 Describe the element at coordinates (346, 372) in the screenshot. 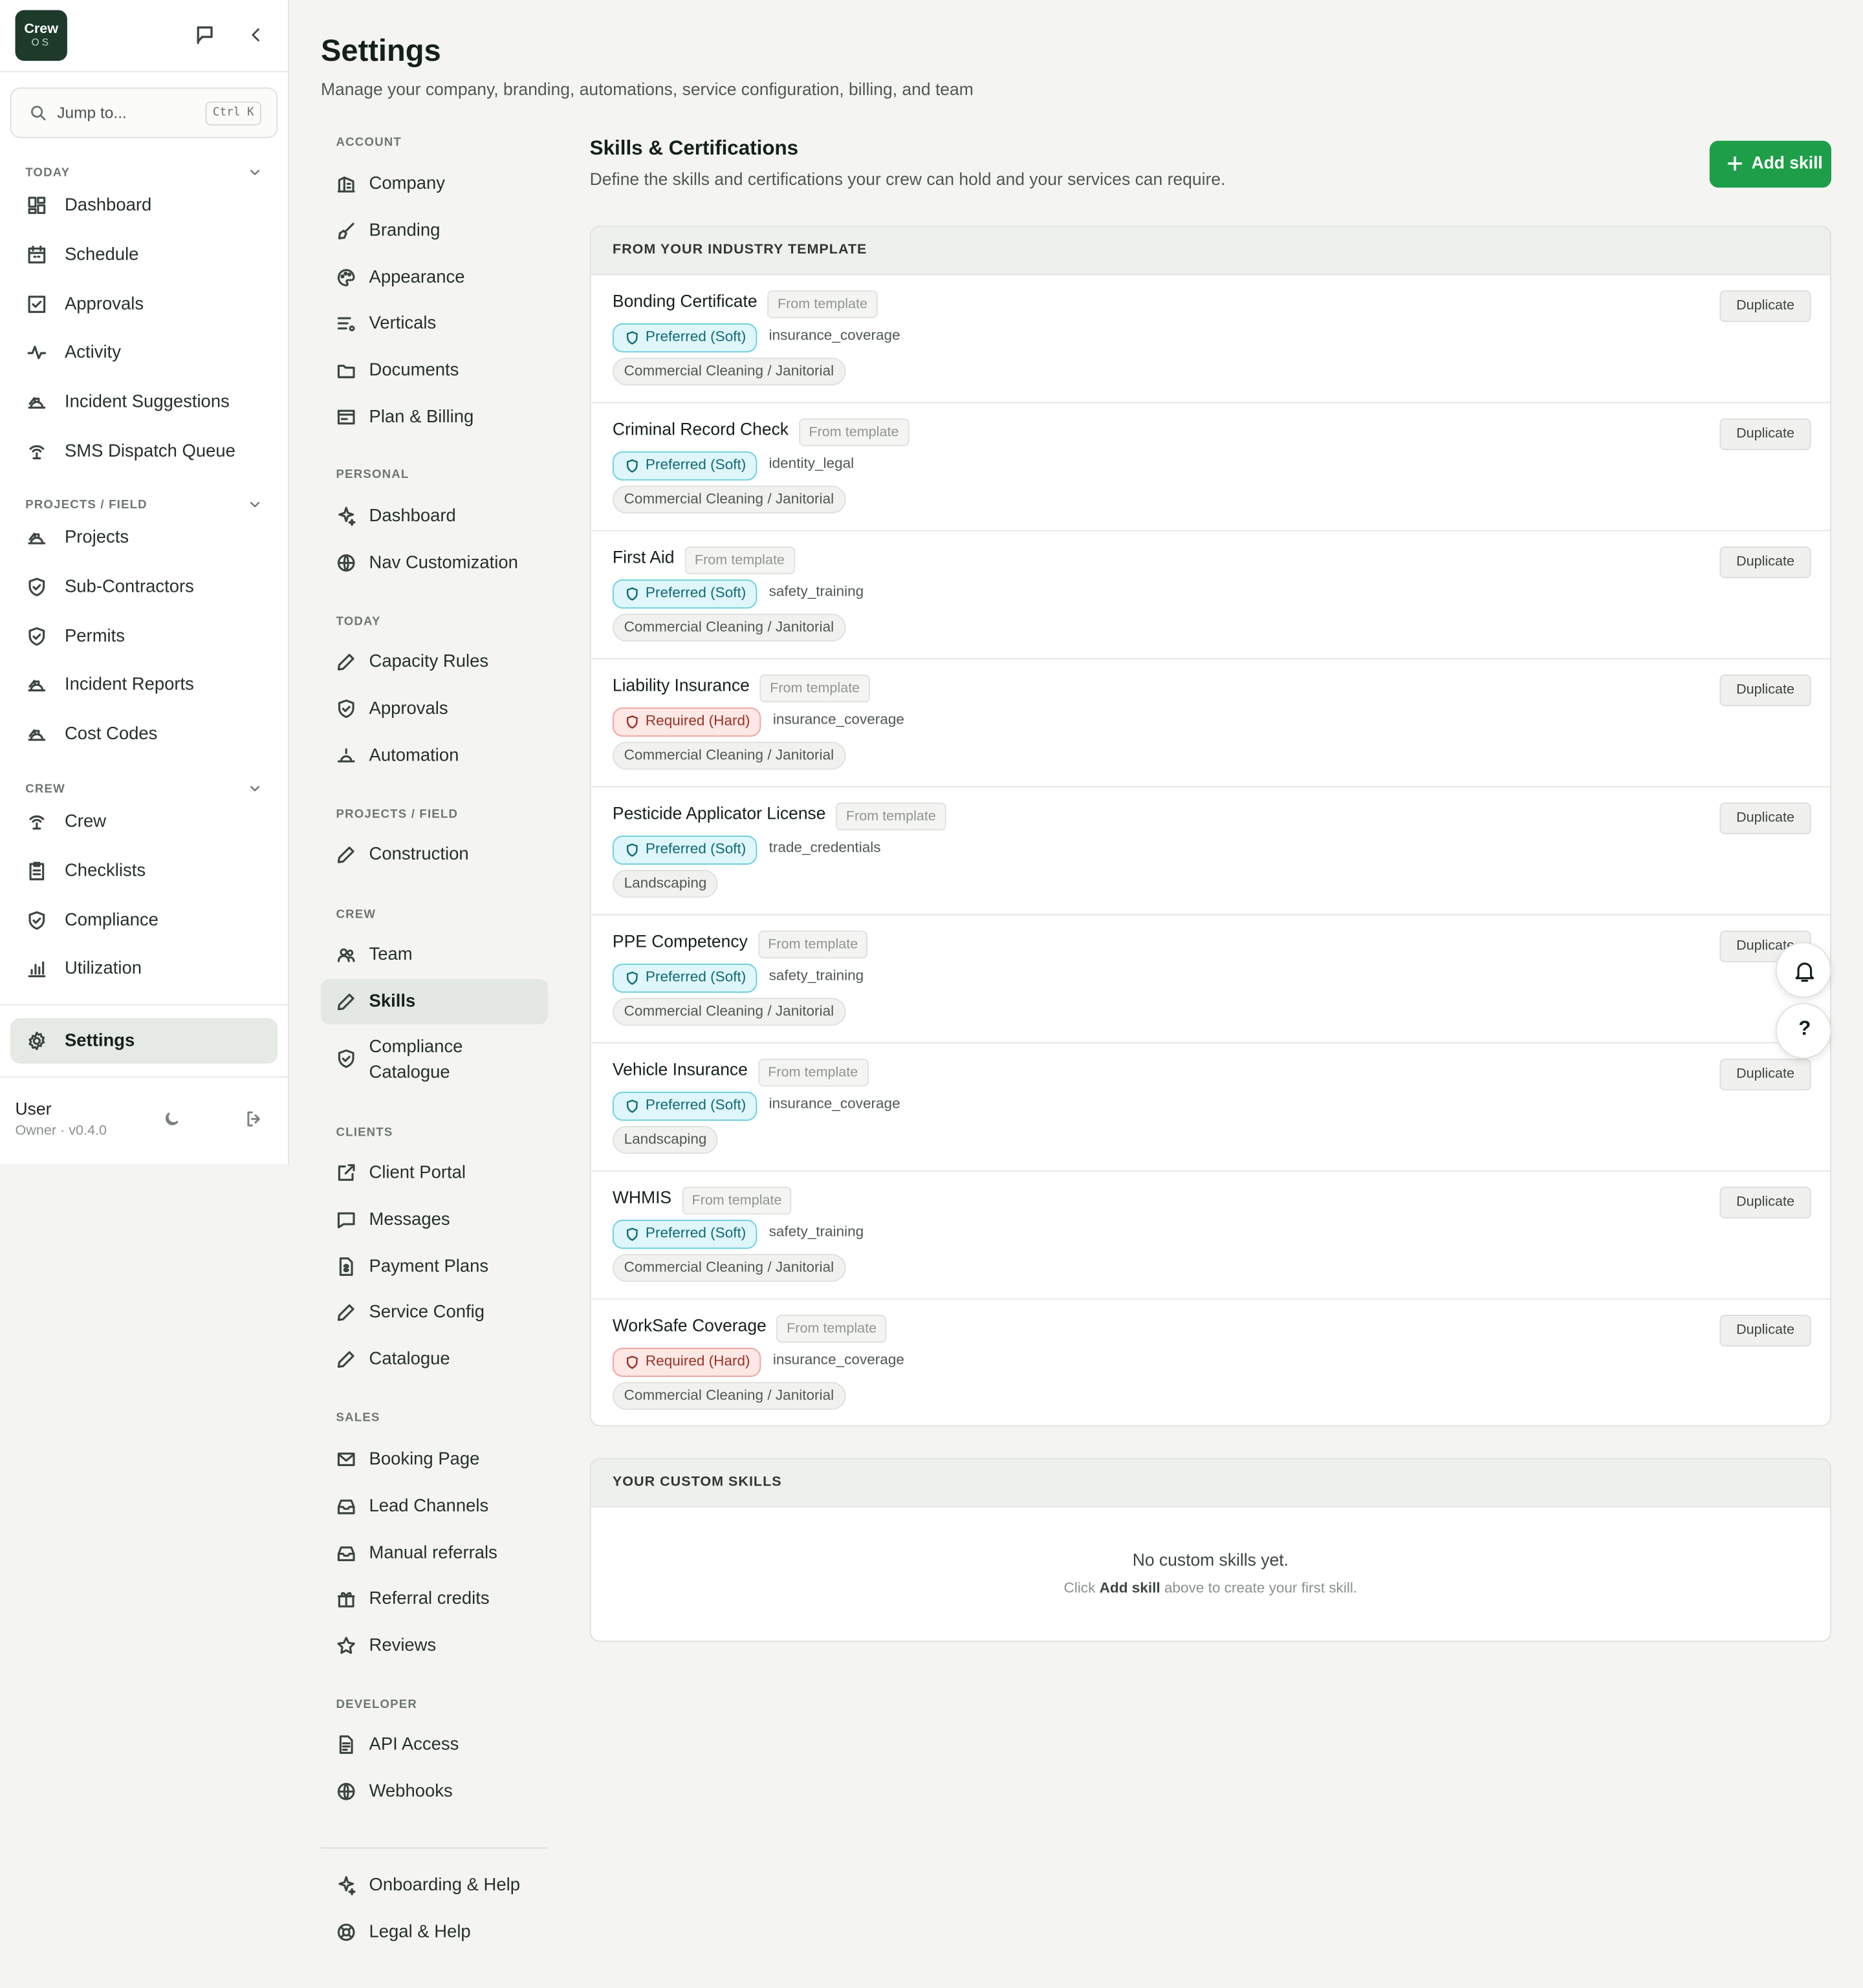

I see `folder-icon` at that location.